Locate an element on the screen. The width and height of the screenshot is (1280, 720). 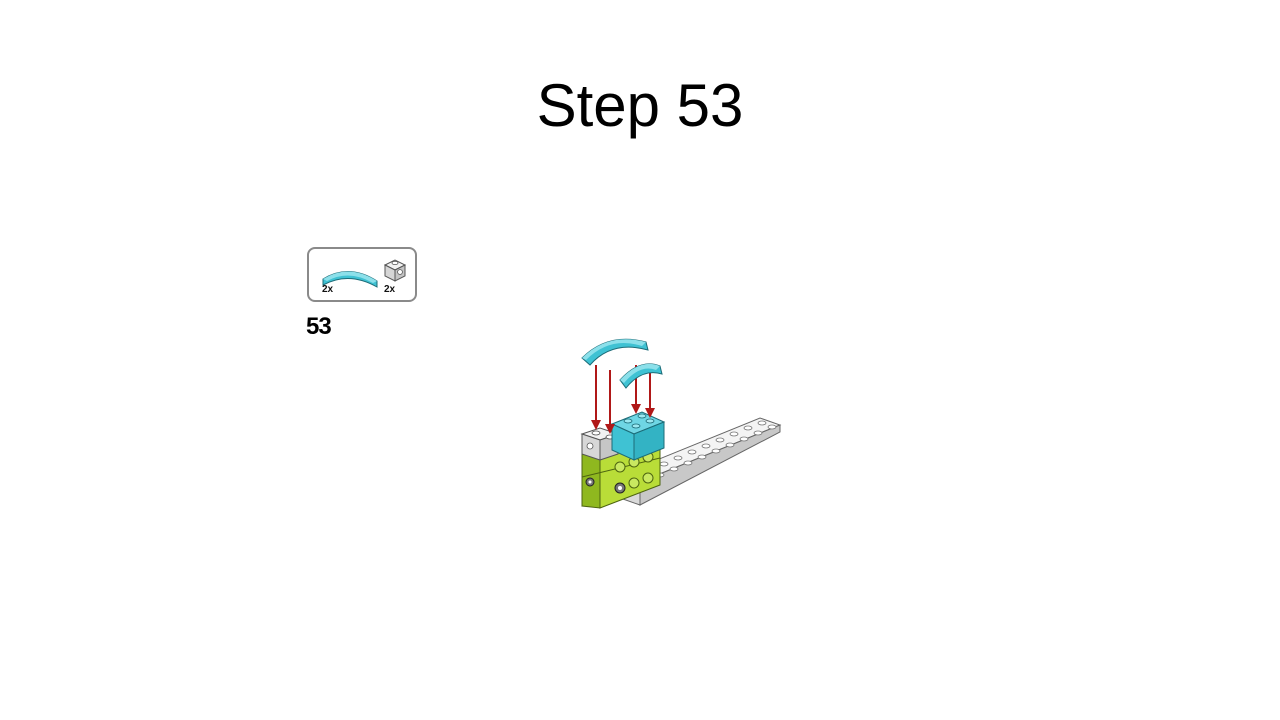
curved-slope-quantity: 2x is located at coordinates (328, 289).